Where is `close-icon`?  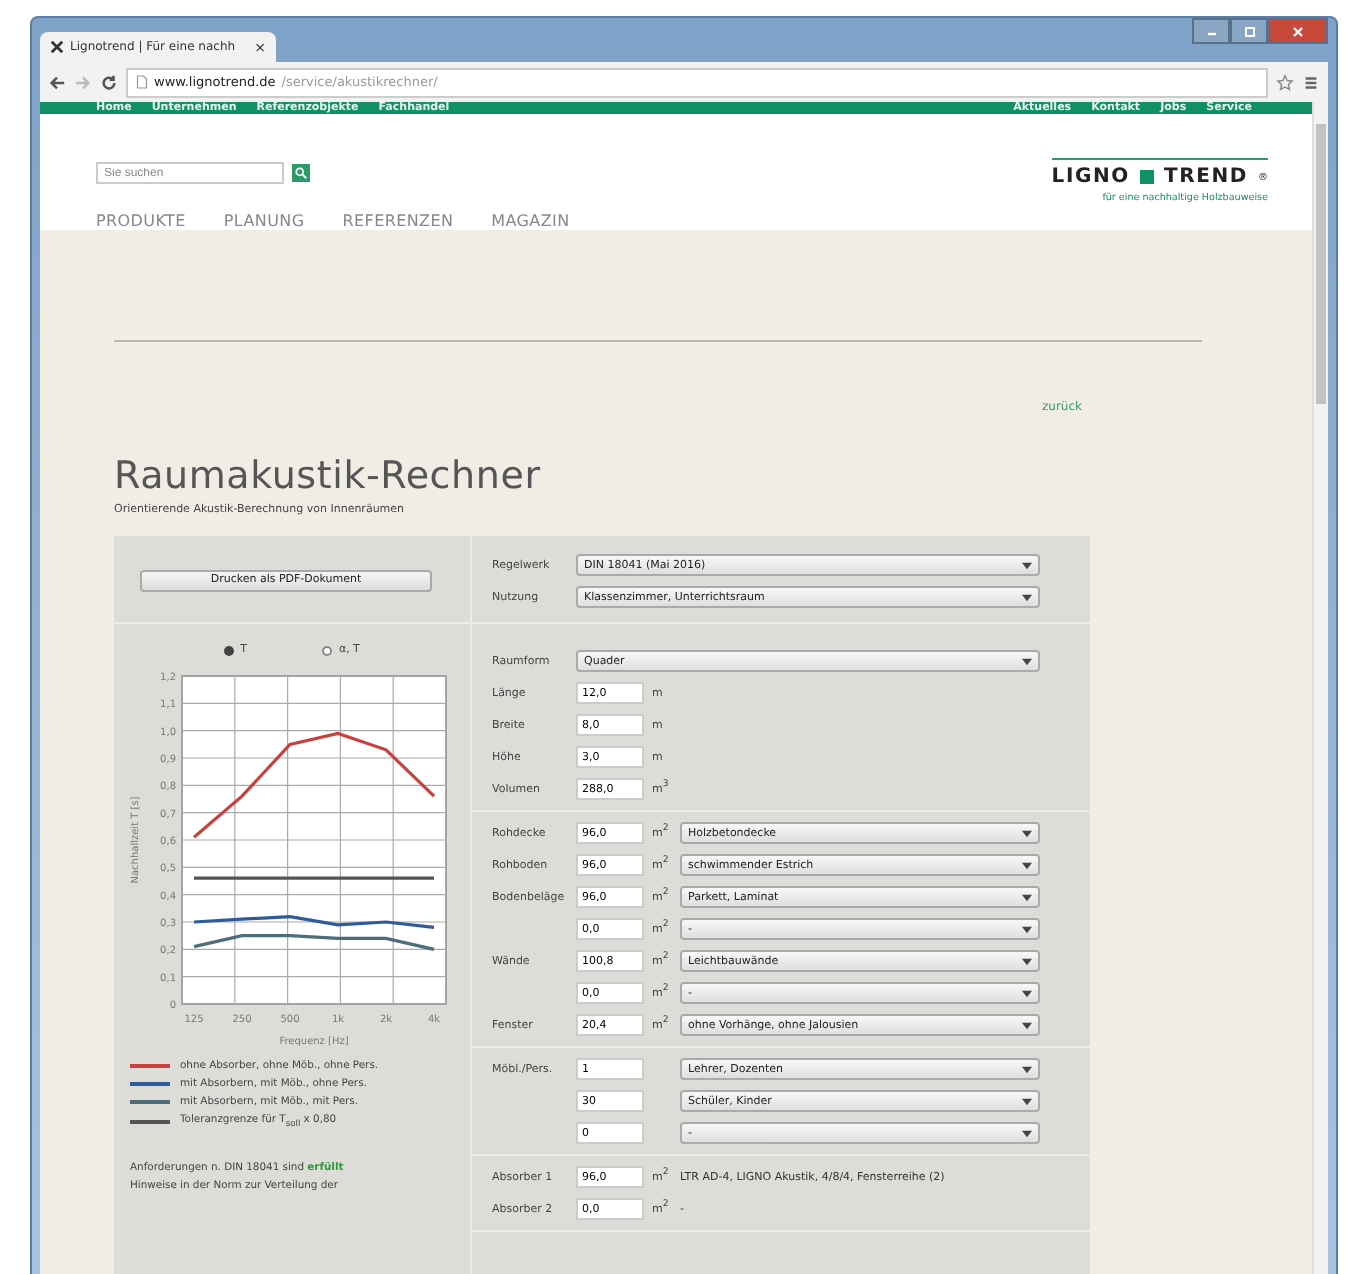
close-icon is located at coordinates (1298, 31).